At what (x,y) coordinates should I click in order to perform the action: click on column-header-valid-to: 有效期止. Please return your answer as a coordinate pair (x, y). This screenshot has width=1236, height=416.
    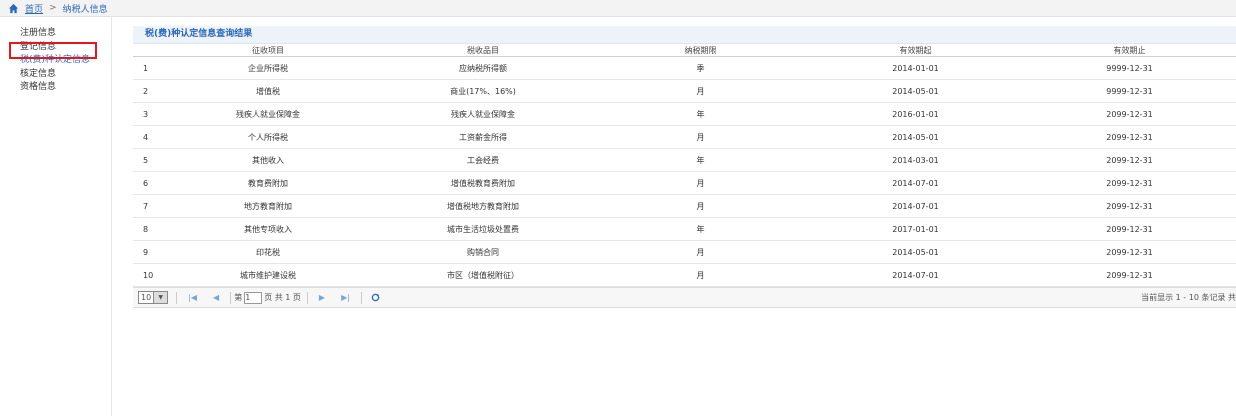
    Looking at the image, I should click on (1129, 50).